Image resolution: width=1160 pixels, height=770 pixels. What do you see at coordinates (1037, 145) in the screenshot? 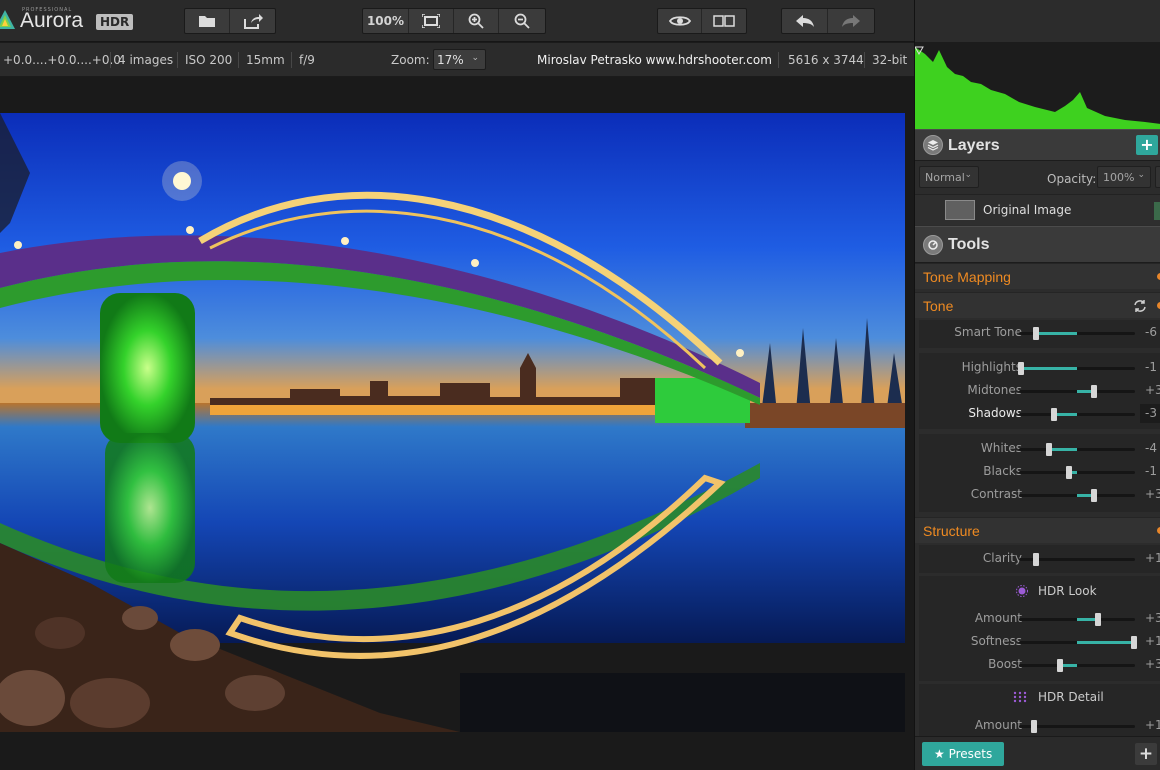
I see `layers-section-header: Layers +` at bounding box center [1037, 145].